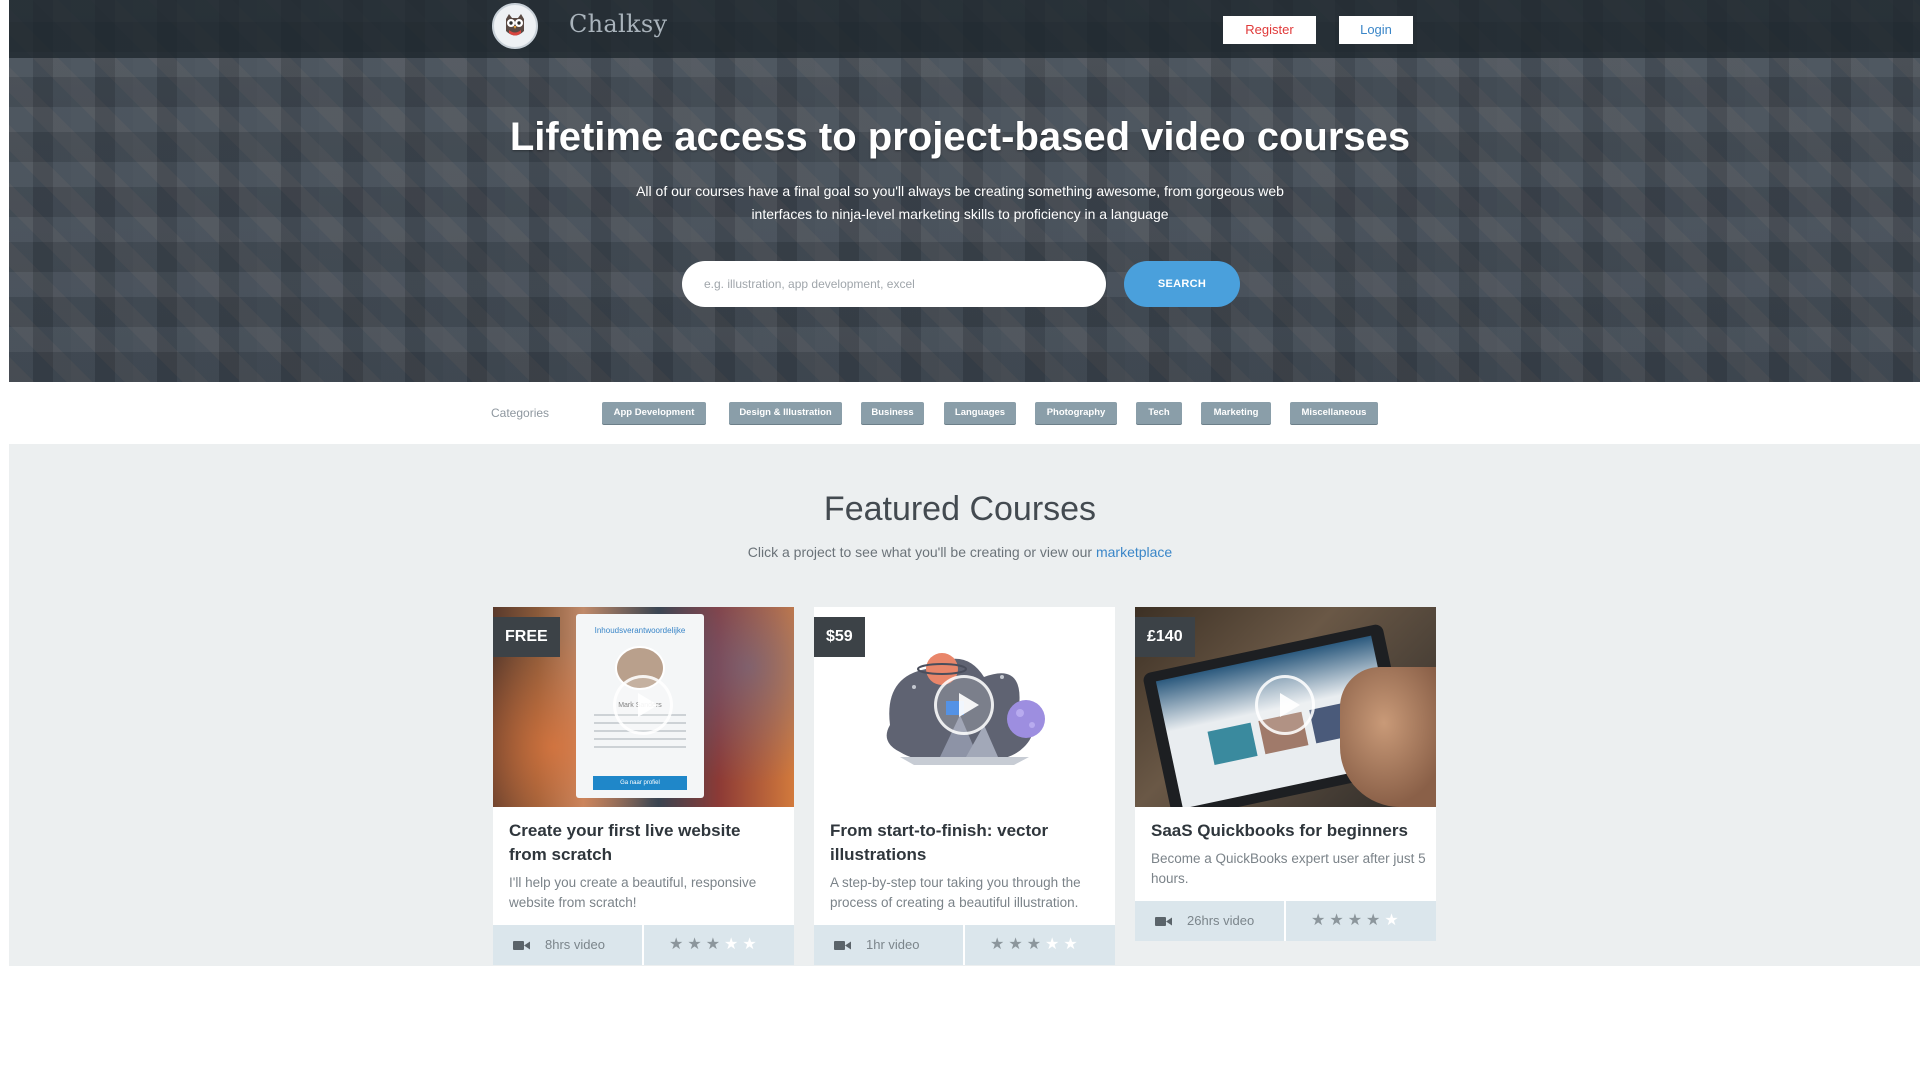 This screenshot has height=1080, width=1920. Describe the element at coordinates (1182, 284) in the screenshot. I see `search-button: SEARCH` at that location.